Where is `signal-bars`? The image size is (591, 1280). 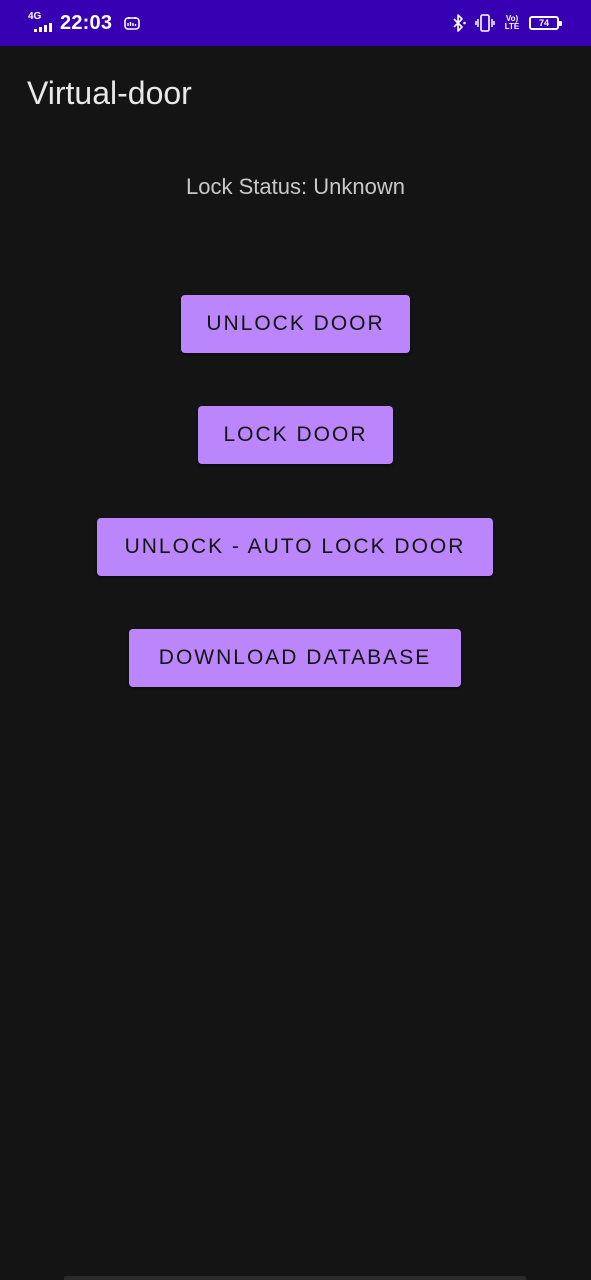 signal-bars is located at coordinates (43, 27).